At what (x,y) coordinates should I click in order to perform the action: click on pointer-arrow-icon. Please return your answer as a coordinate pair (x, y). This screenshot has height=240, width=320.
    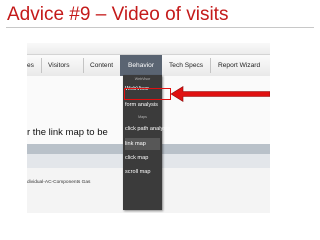
    Looking at the image, I should click on (220, 94).